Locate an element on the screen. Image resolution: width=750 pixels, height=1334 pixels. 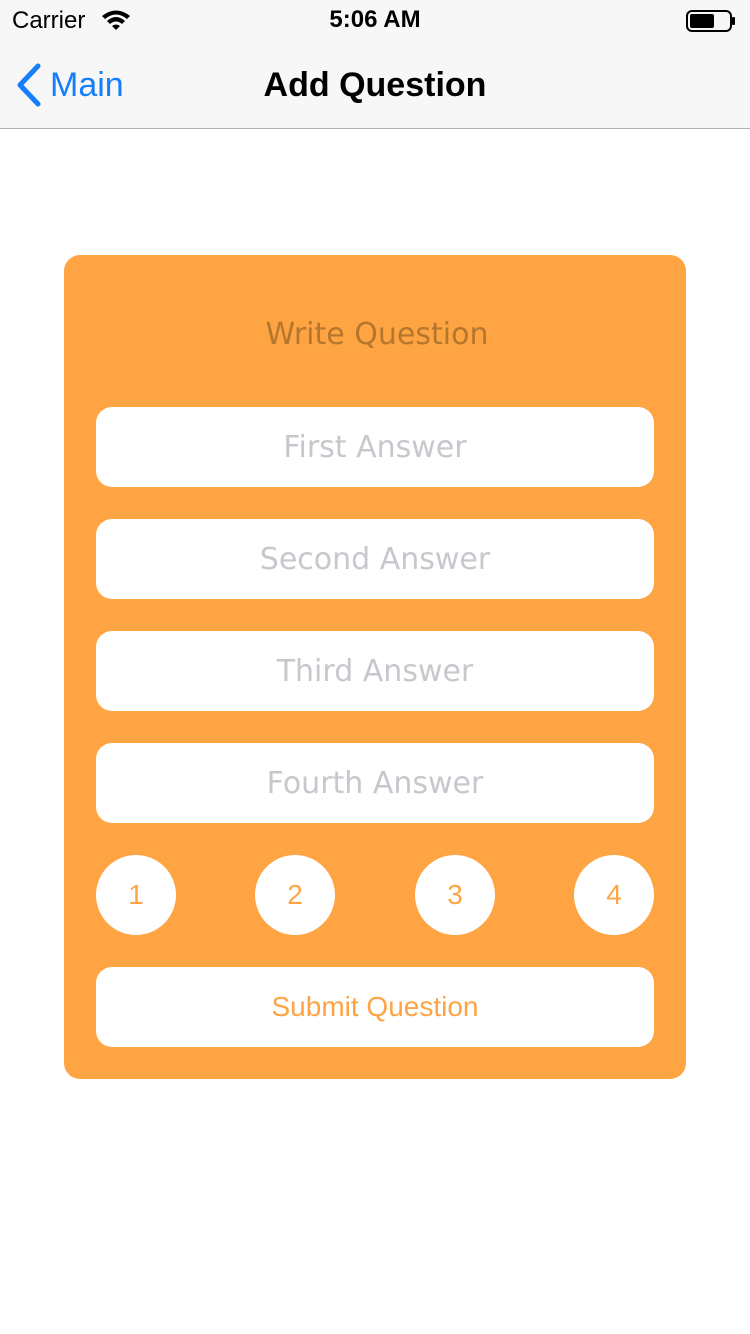
correct-answer-1-button: 1 is located at coordinates (136, 895).